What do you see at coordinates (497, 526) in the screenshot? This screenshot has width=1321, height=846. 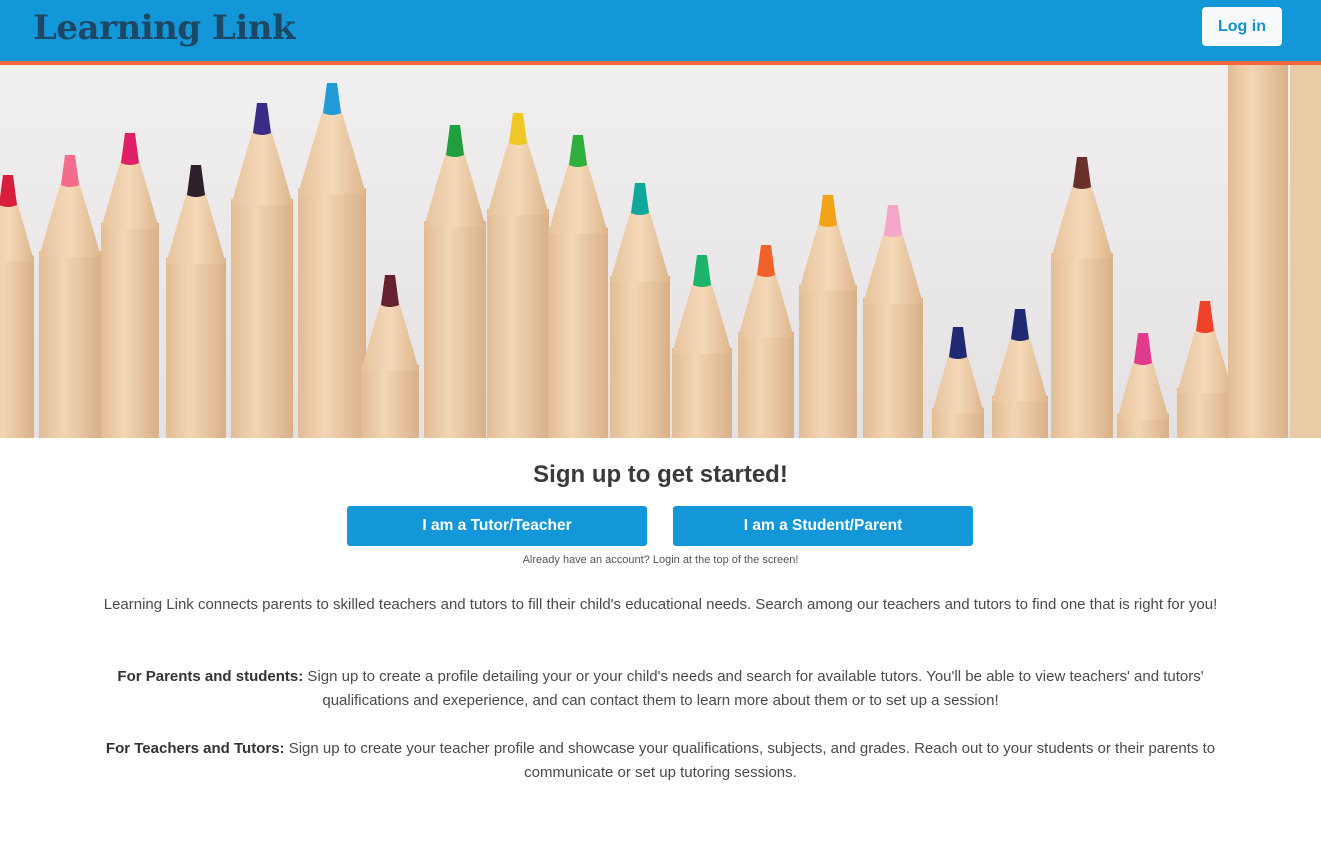 I see `tutor-signup-button: I am a Tutor/Teacher` at bounding box center [497, 526].